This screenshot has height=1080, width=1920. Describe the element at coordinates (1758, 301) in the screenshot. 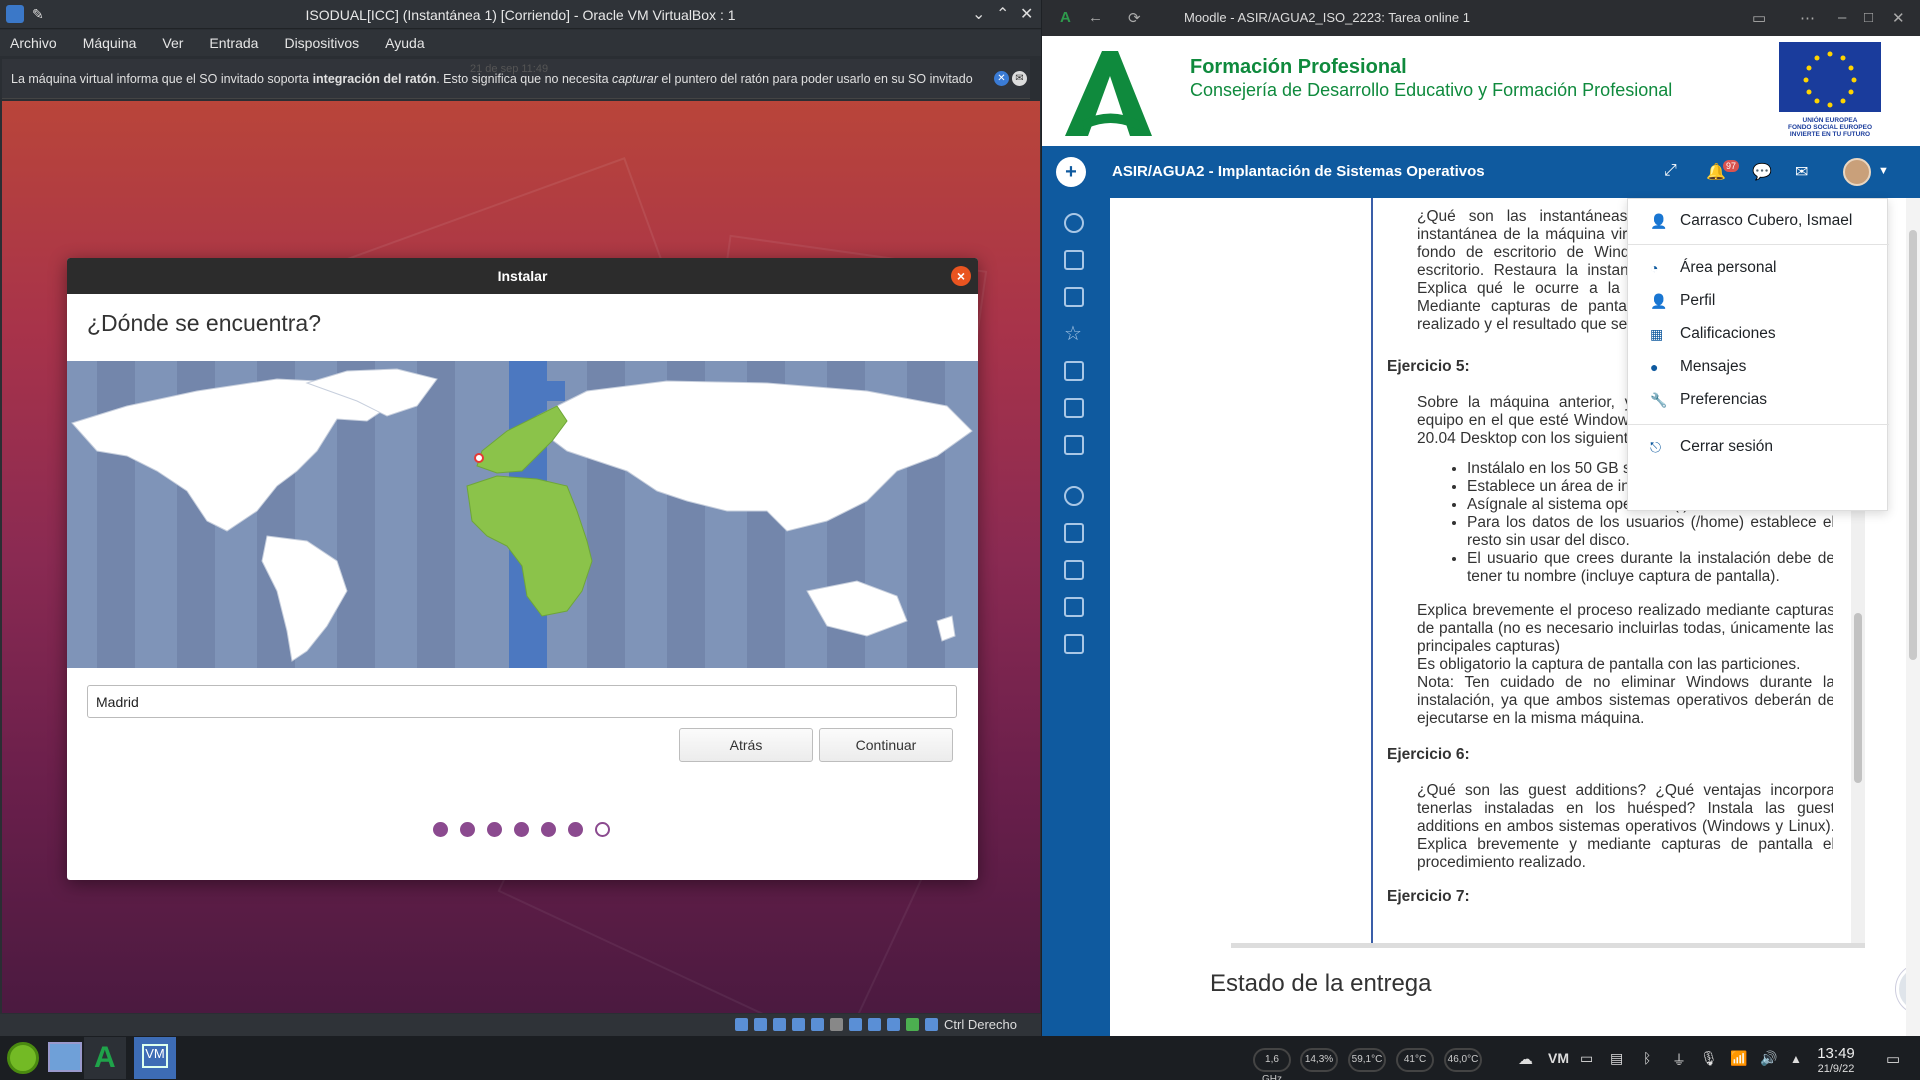

I see `menu-item-perfil: 👤 Perfil` at that location.